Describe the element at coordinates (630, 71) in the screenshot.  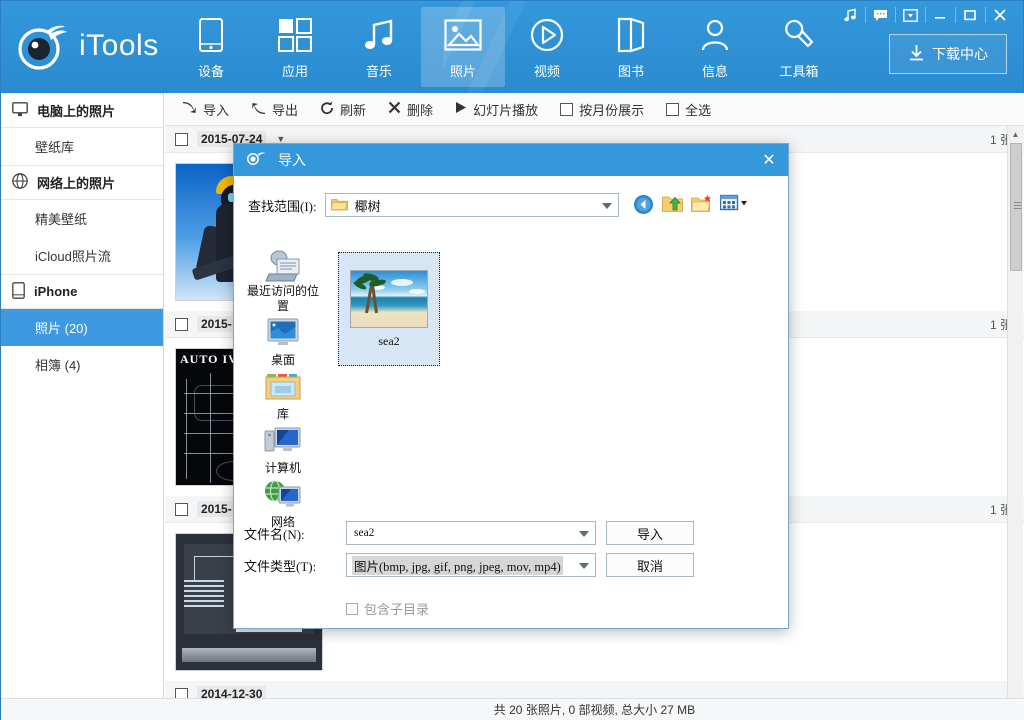
I see `nav-label: 图书` at that location.